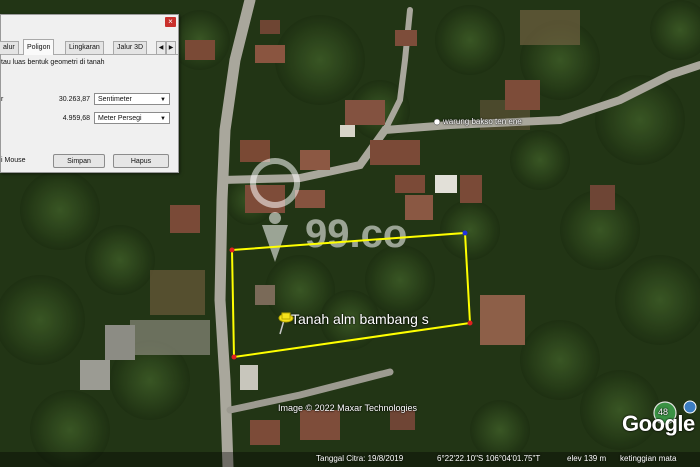 This screenshot has height=467, width=700. I want to click on place-marker-icon, so click(437, 122).